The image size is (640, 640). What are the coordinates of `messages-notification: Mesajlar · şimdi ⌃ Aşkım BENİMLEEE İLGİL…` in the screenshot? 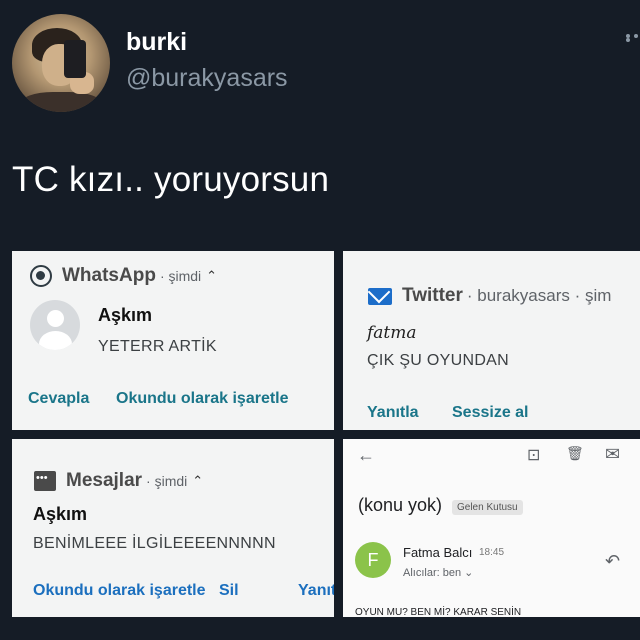 It's located at (173, 528).